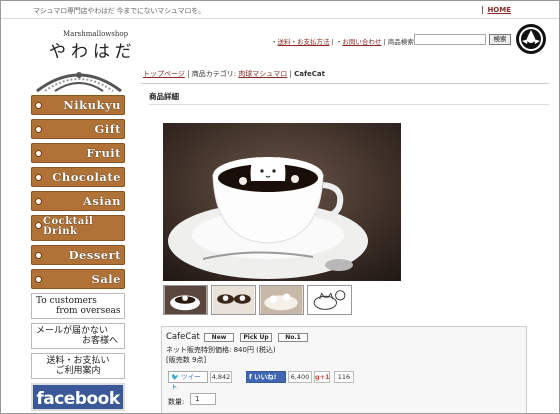 This screenshot has width=560, height=414. I want to click on category-nikukyu: Nikukyu, so click(78, 105).